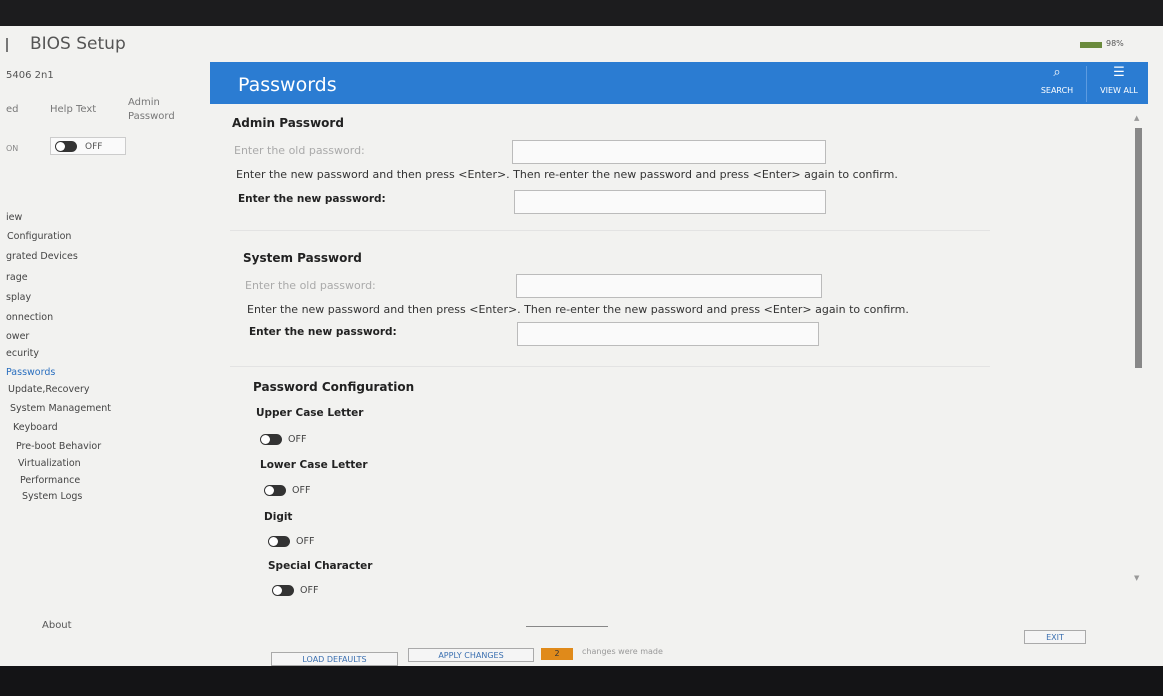 The height and width of the screenshot is (696, 1163). What do you see at coordinates (12, 109) in the screenshot?
I see `column-header-1: ed` at bounding box center [12, 109].